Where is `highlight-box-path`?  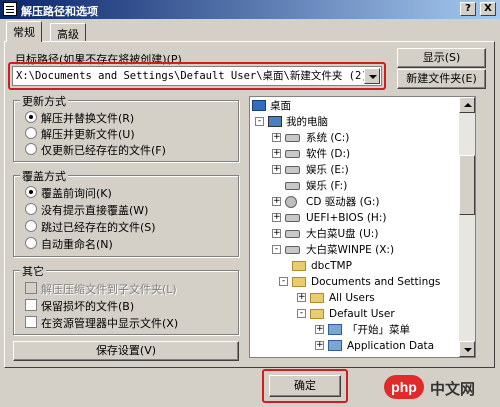 highlight-box-path is located at coordinates (197, 76).